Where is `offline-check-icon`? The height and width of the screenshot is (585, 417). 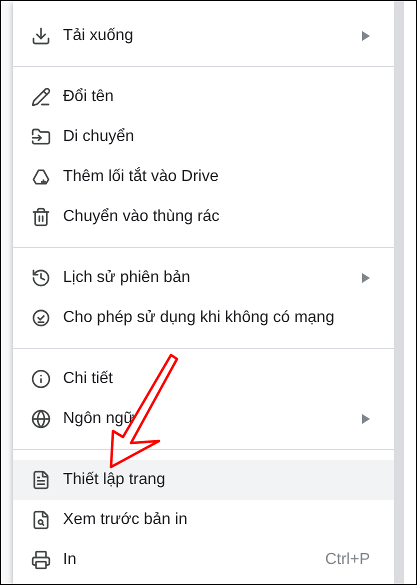
offline-check-icon is located at coordinates (41, 318).